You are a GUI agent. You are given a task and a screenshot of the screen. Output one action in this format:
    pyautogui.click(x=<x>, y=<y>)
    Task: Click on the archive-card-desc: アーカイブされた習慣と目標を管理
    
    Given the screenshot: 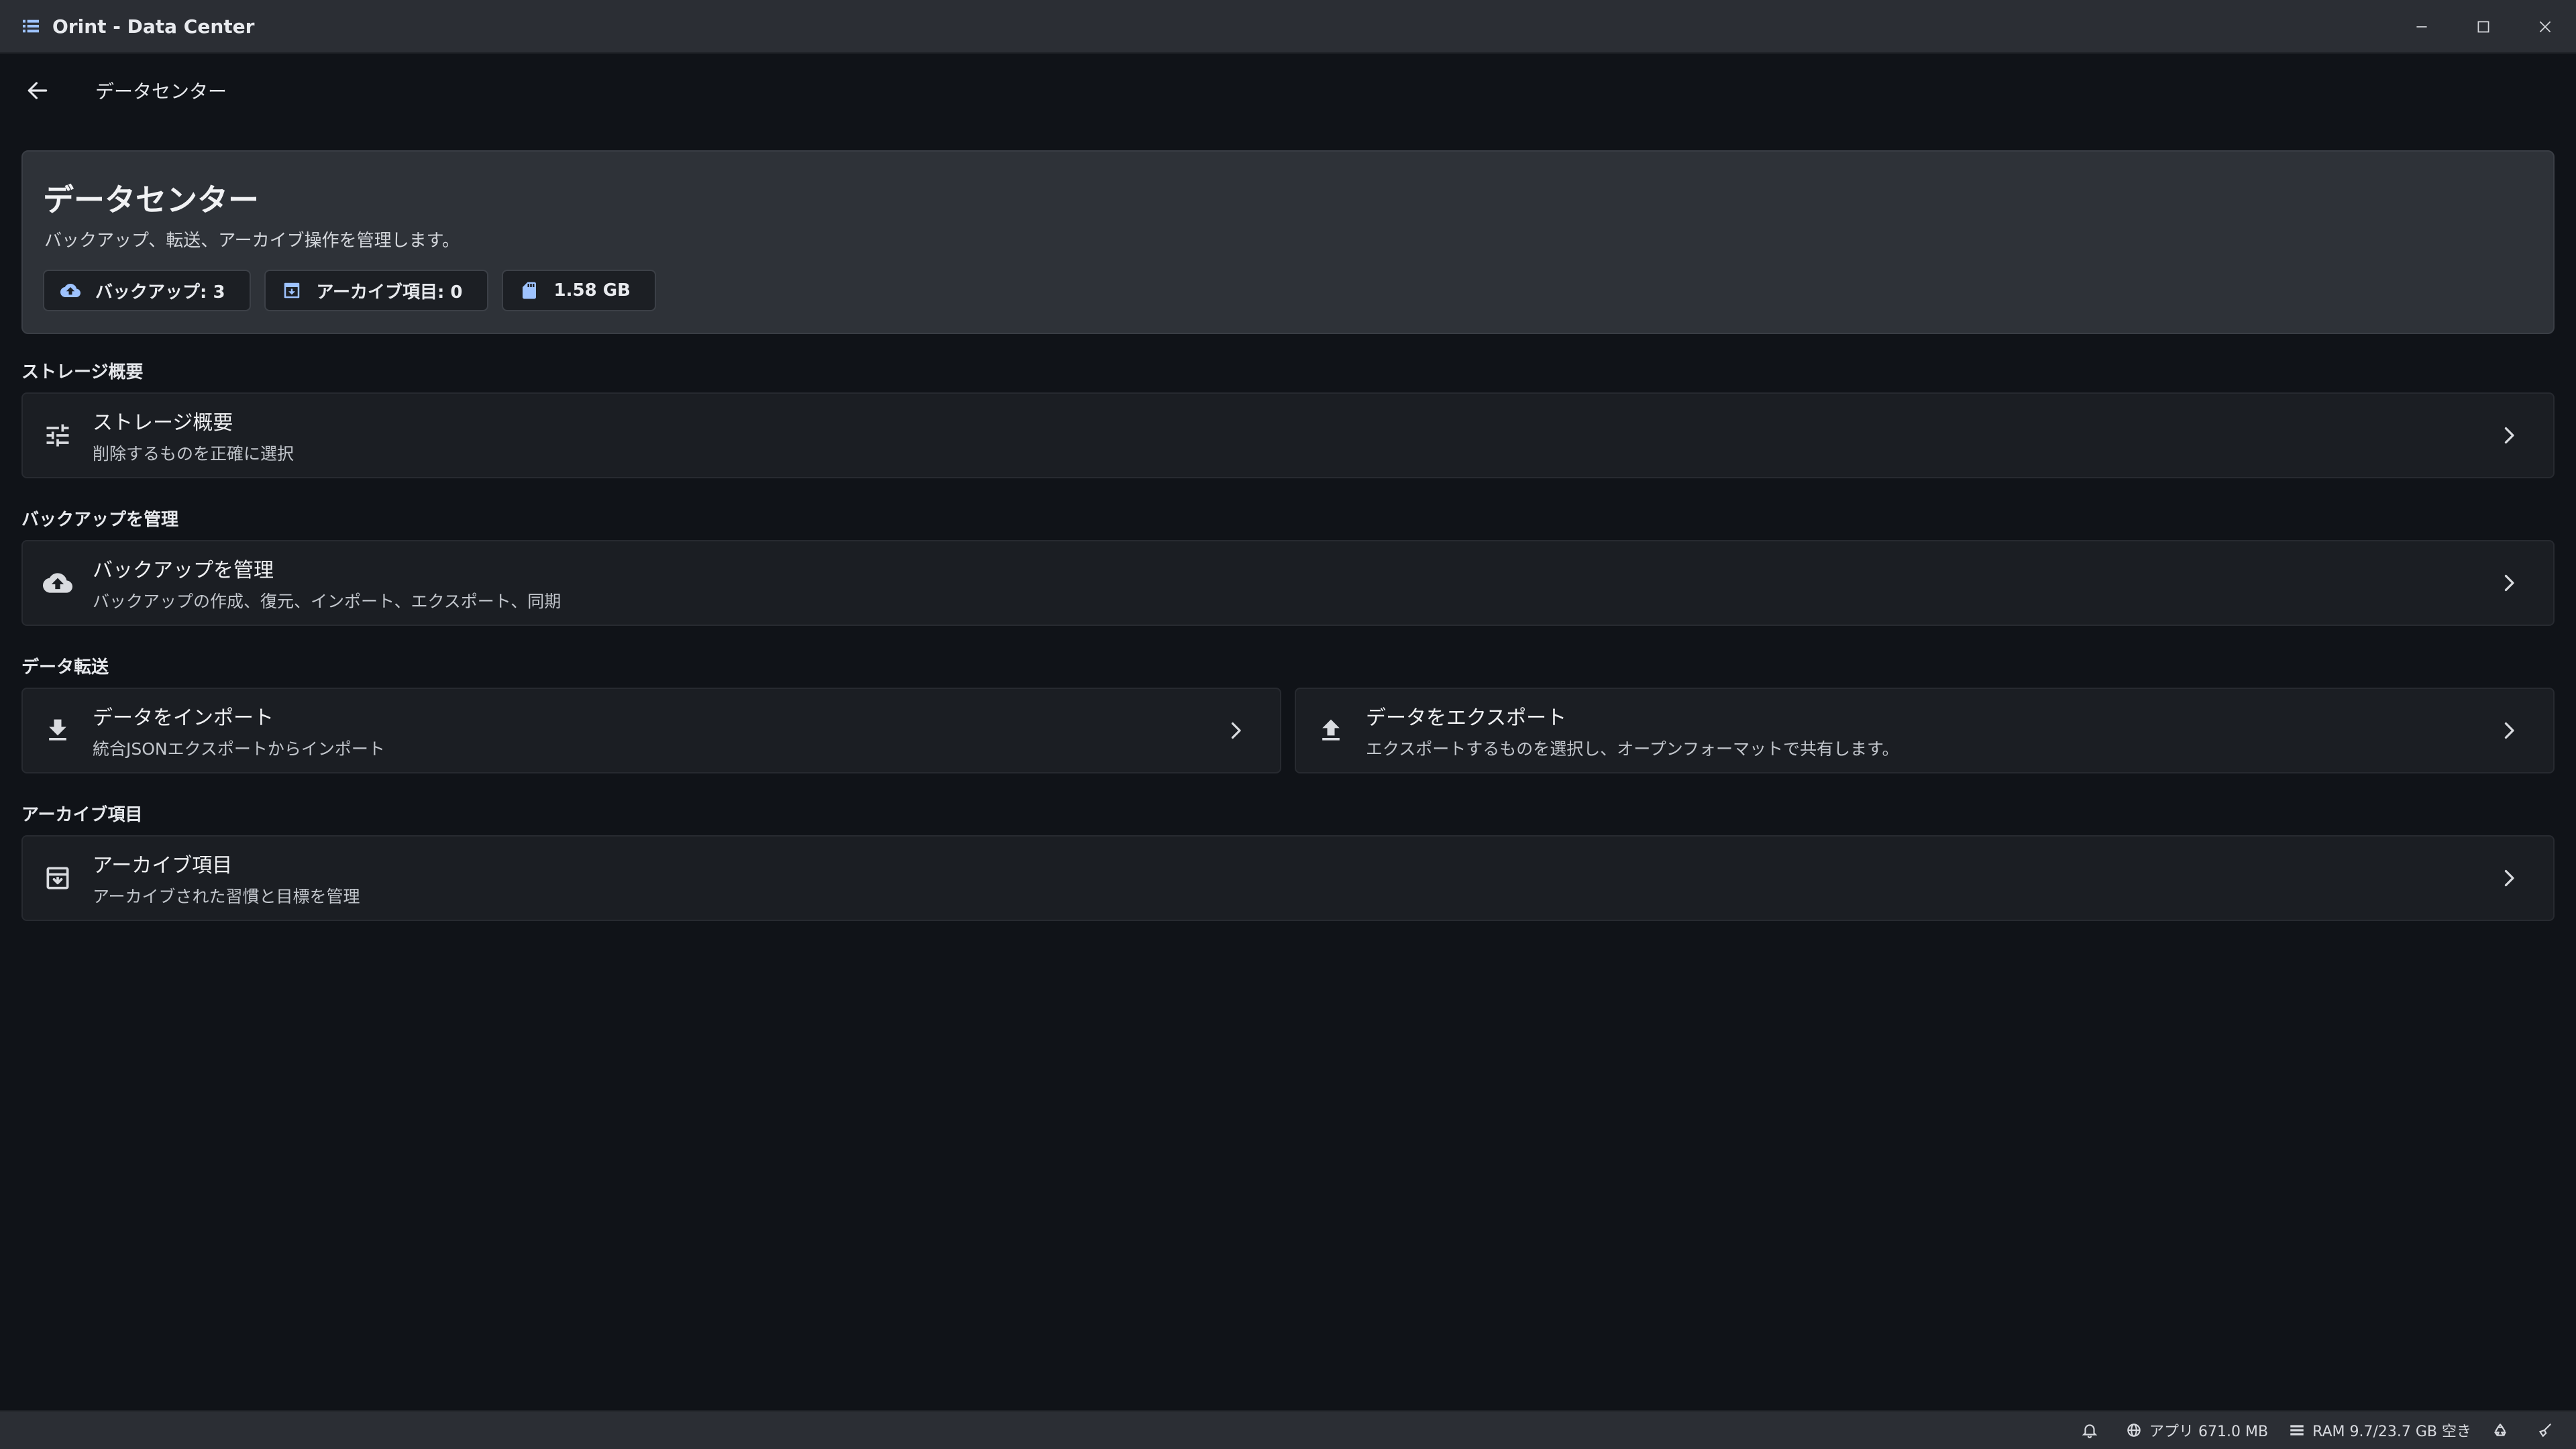 What is the action you would take?
    pyautogui.click(x=226, y=896)
    